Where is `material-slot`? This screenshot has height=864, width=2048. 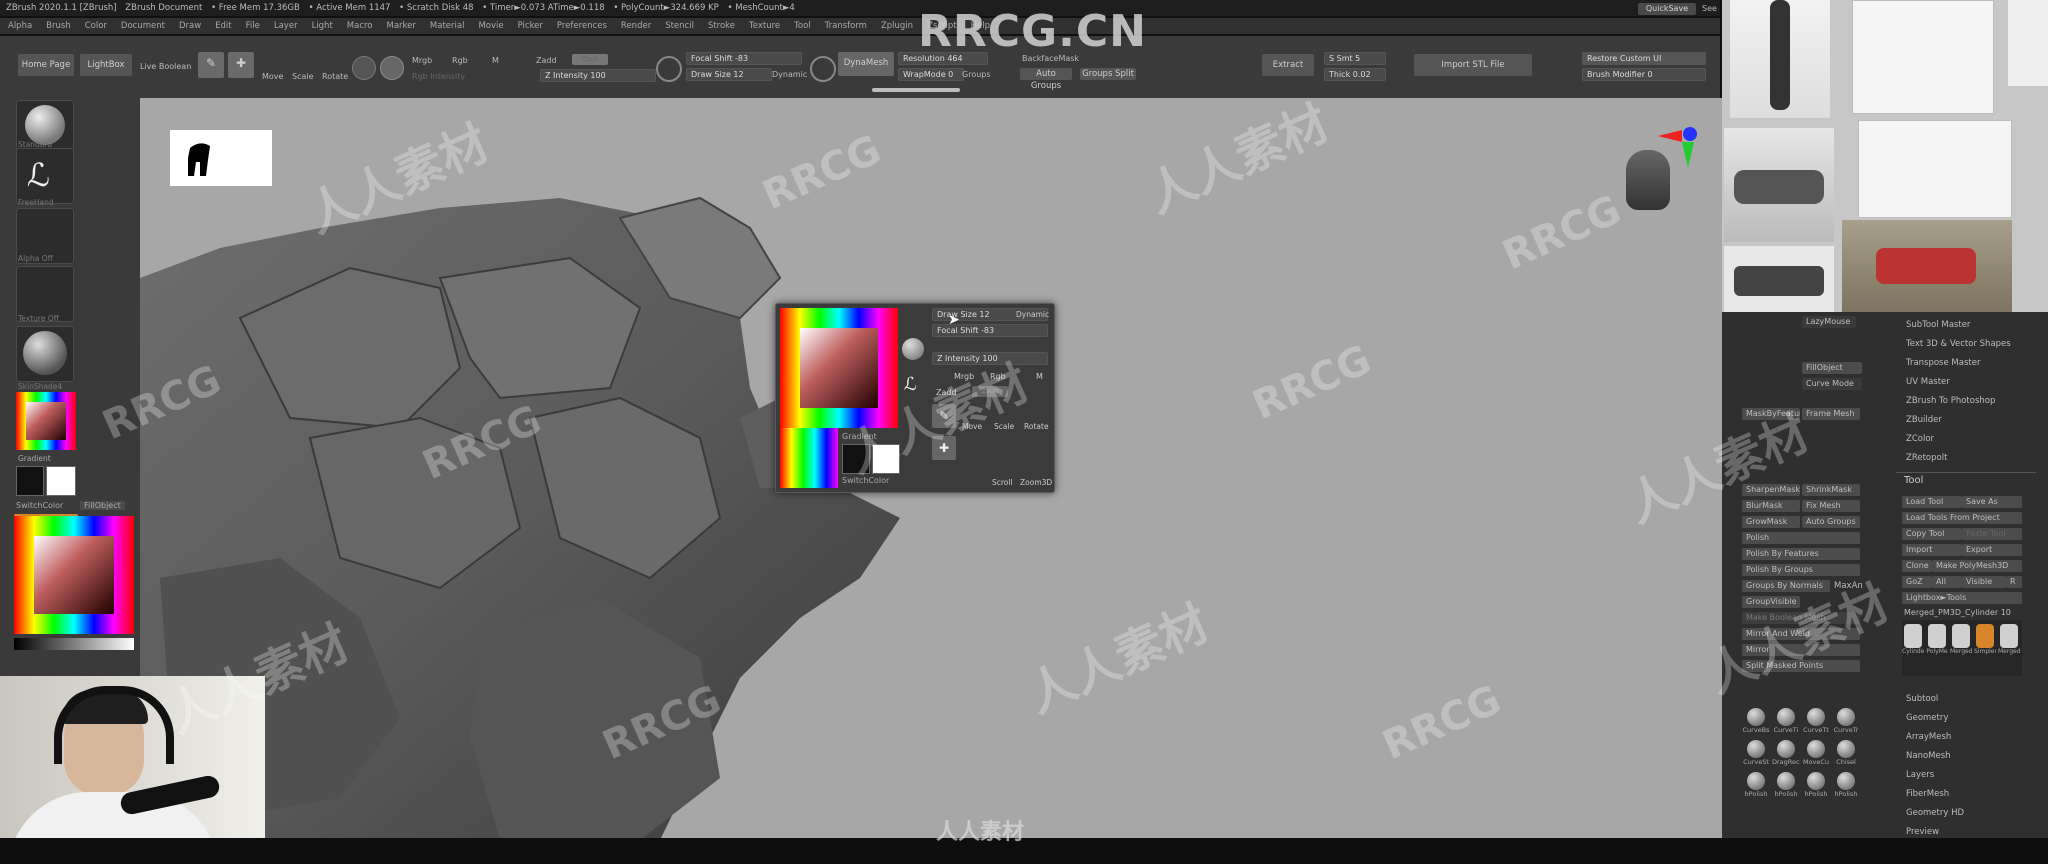 material-slot is located at coordinates (45, 354).